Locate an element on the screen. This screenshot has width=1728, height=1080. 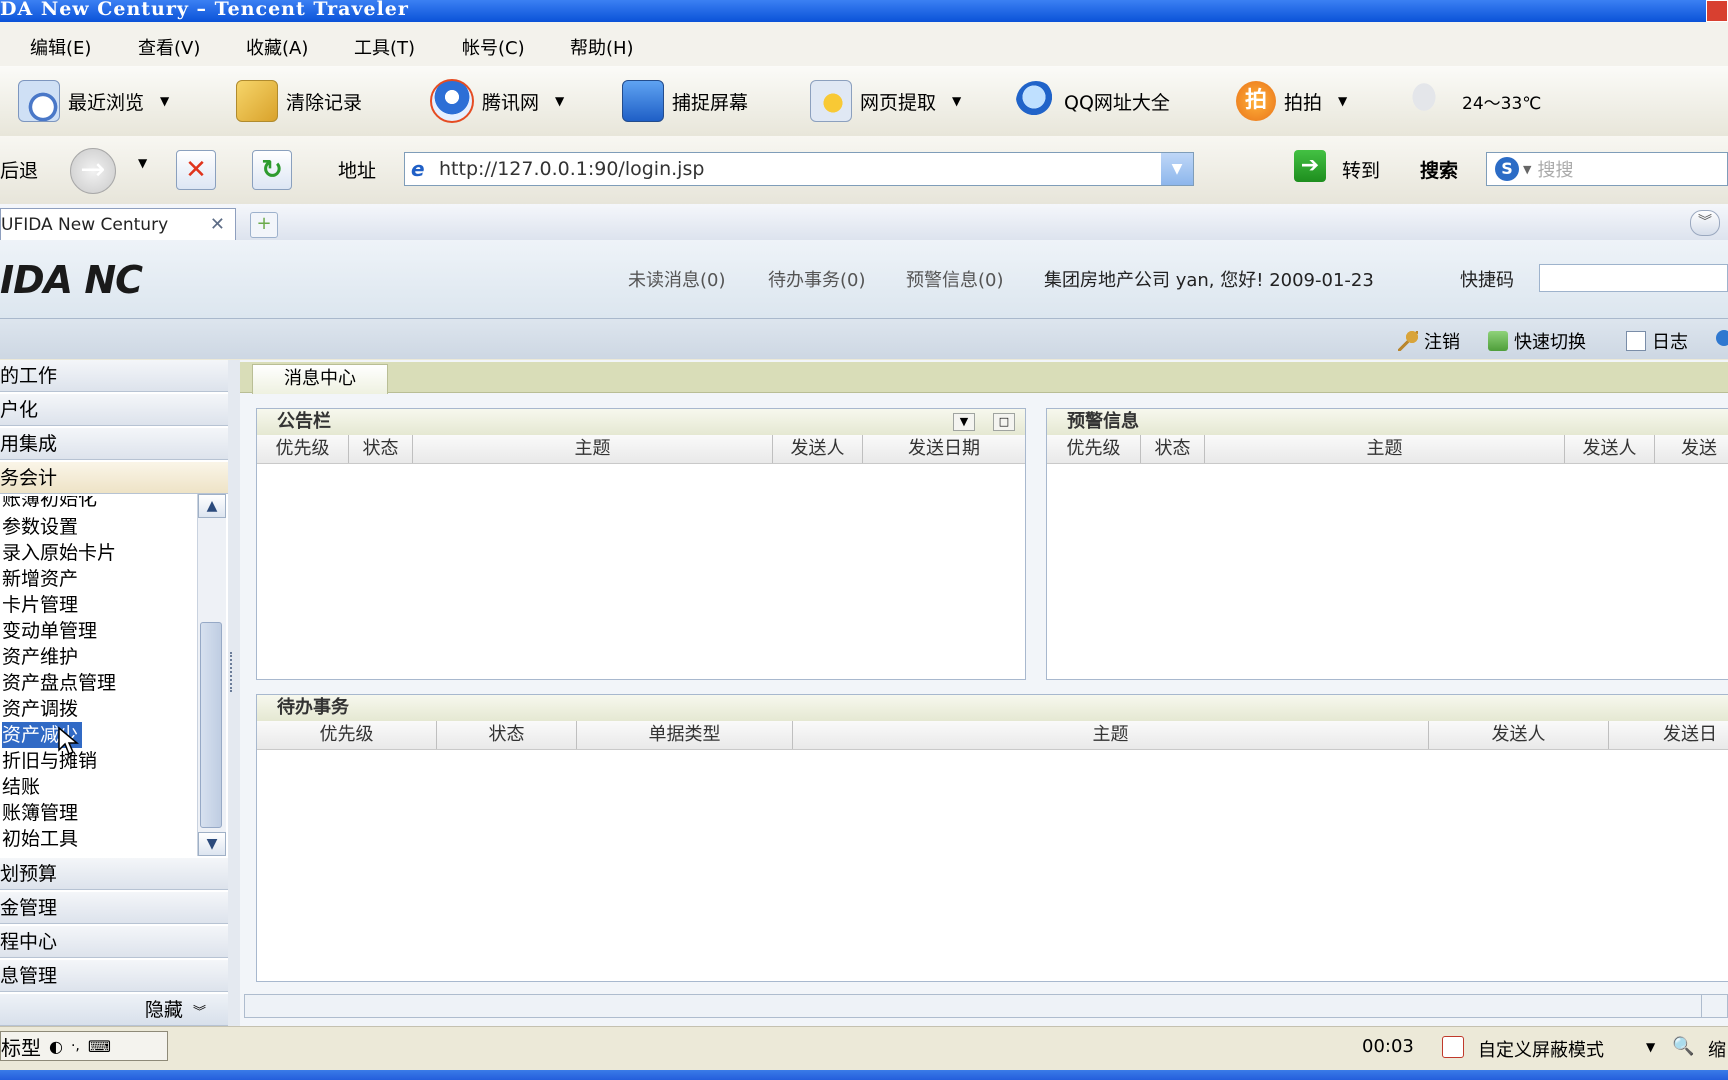
col-send-date: 发送日期 is located at coordinates (944, 449).